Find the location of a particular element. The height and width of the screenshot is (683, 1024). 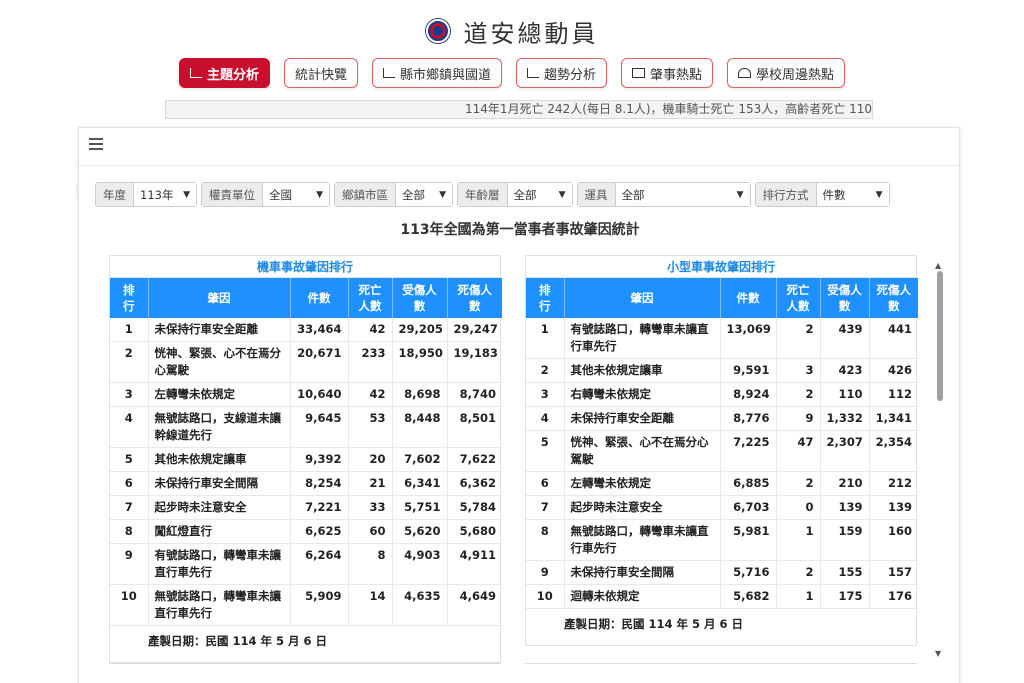

cause-cell: 左轉彎未依規定 is located at coordinates (642, 483).